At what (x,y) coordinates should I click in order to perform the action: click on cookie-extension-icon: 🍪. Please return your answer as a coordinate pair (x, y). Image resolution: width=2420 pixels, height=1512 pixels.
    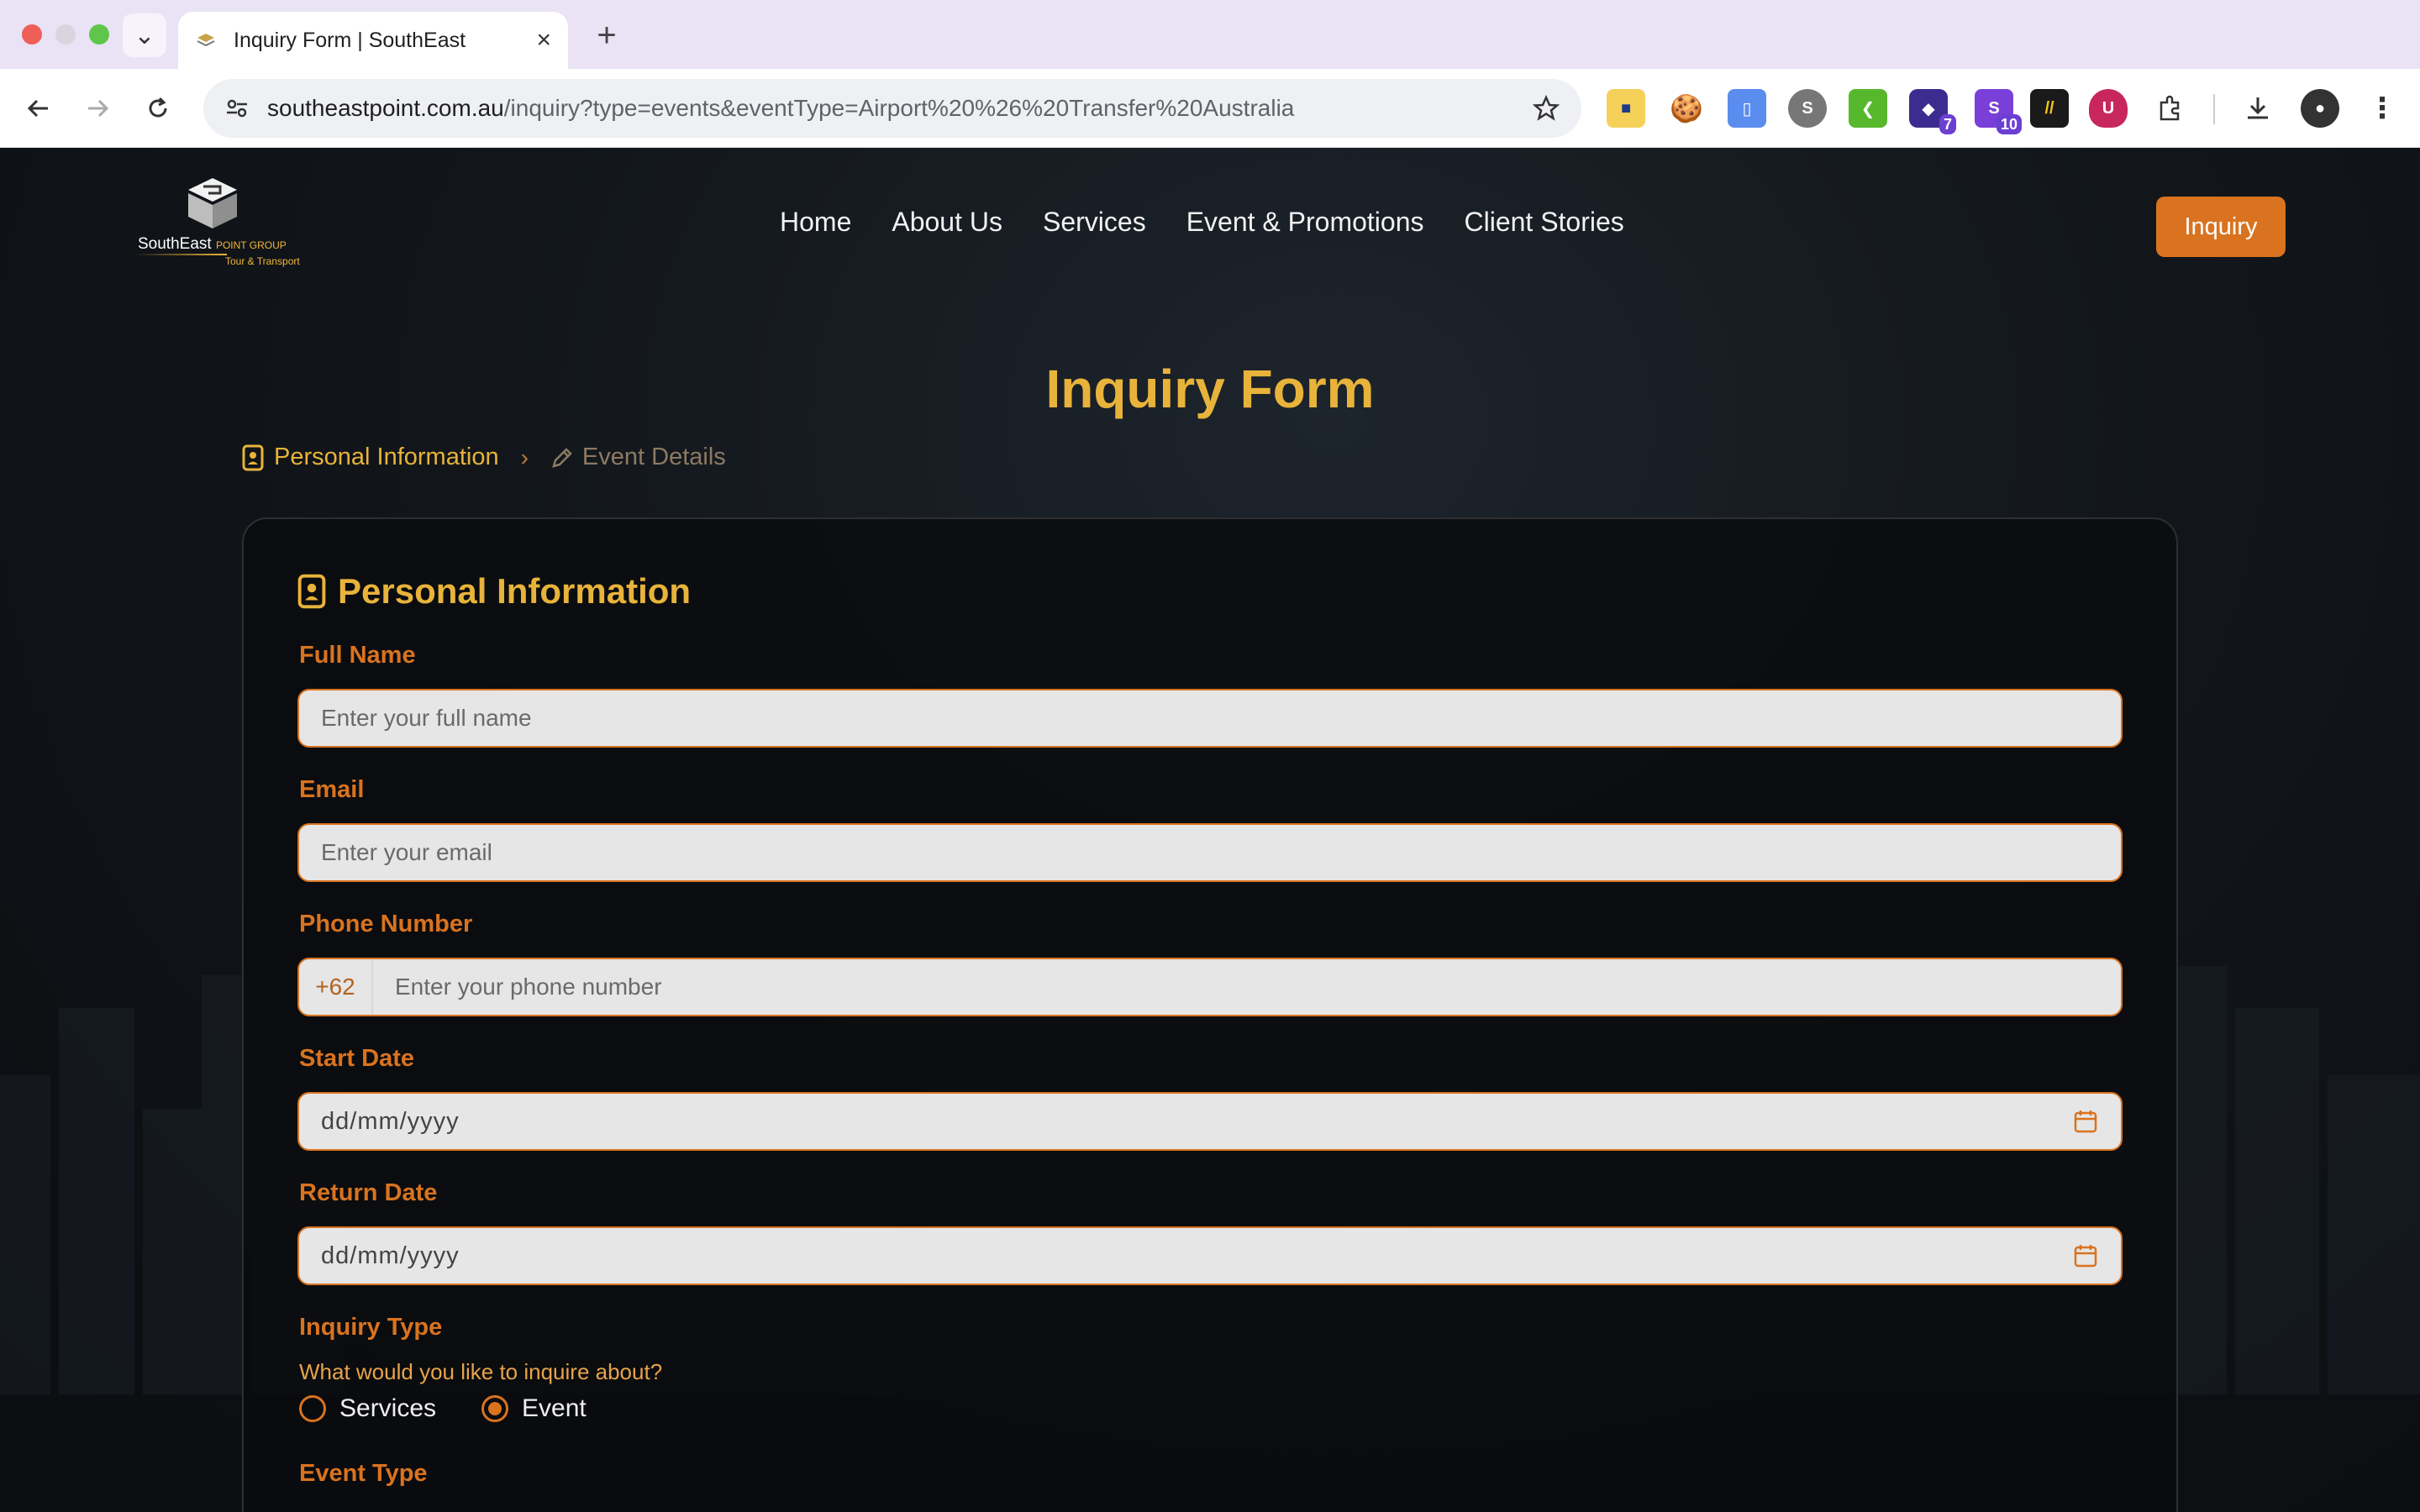
    Looking at the image, I should click on (1686, 108).